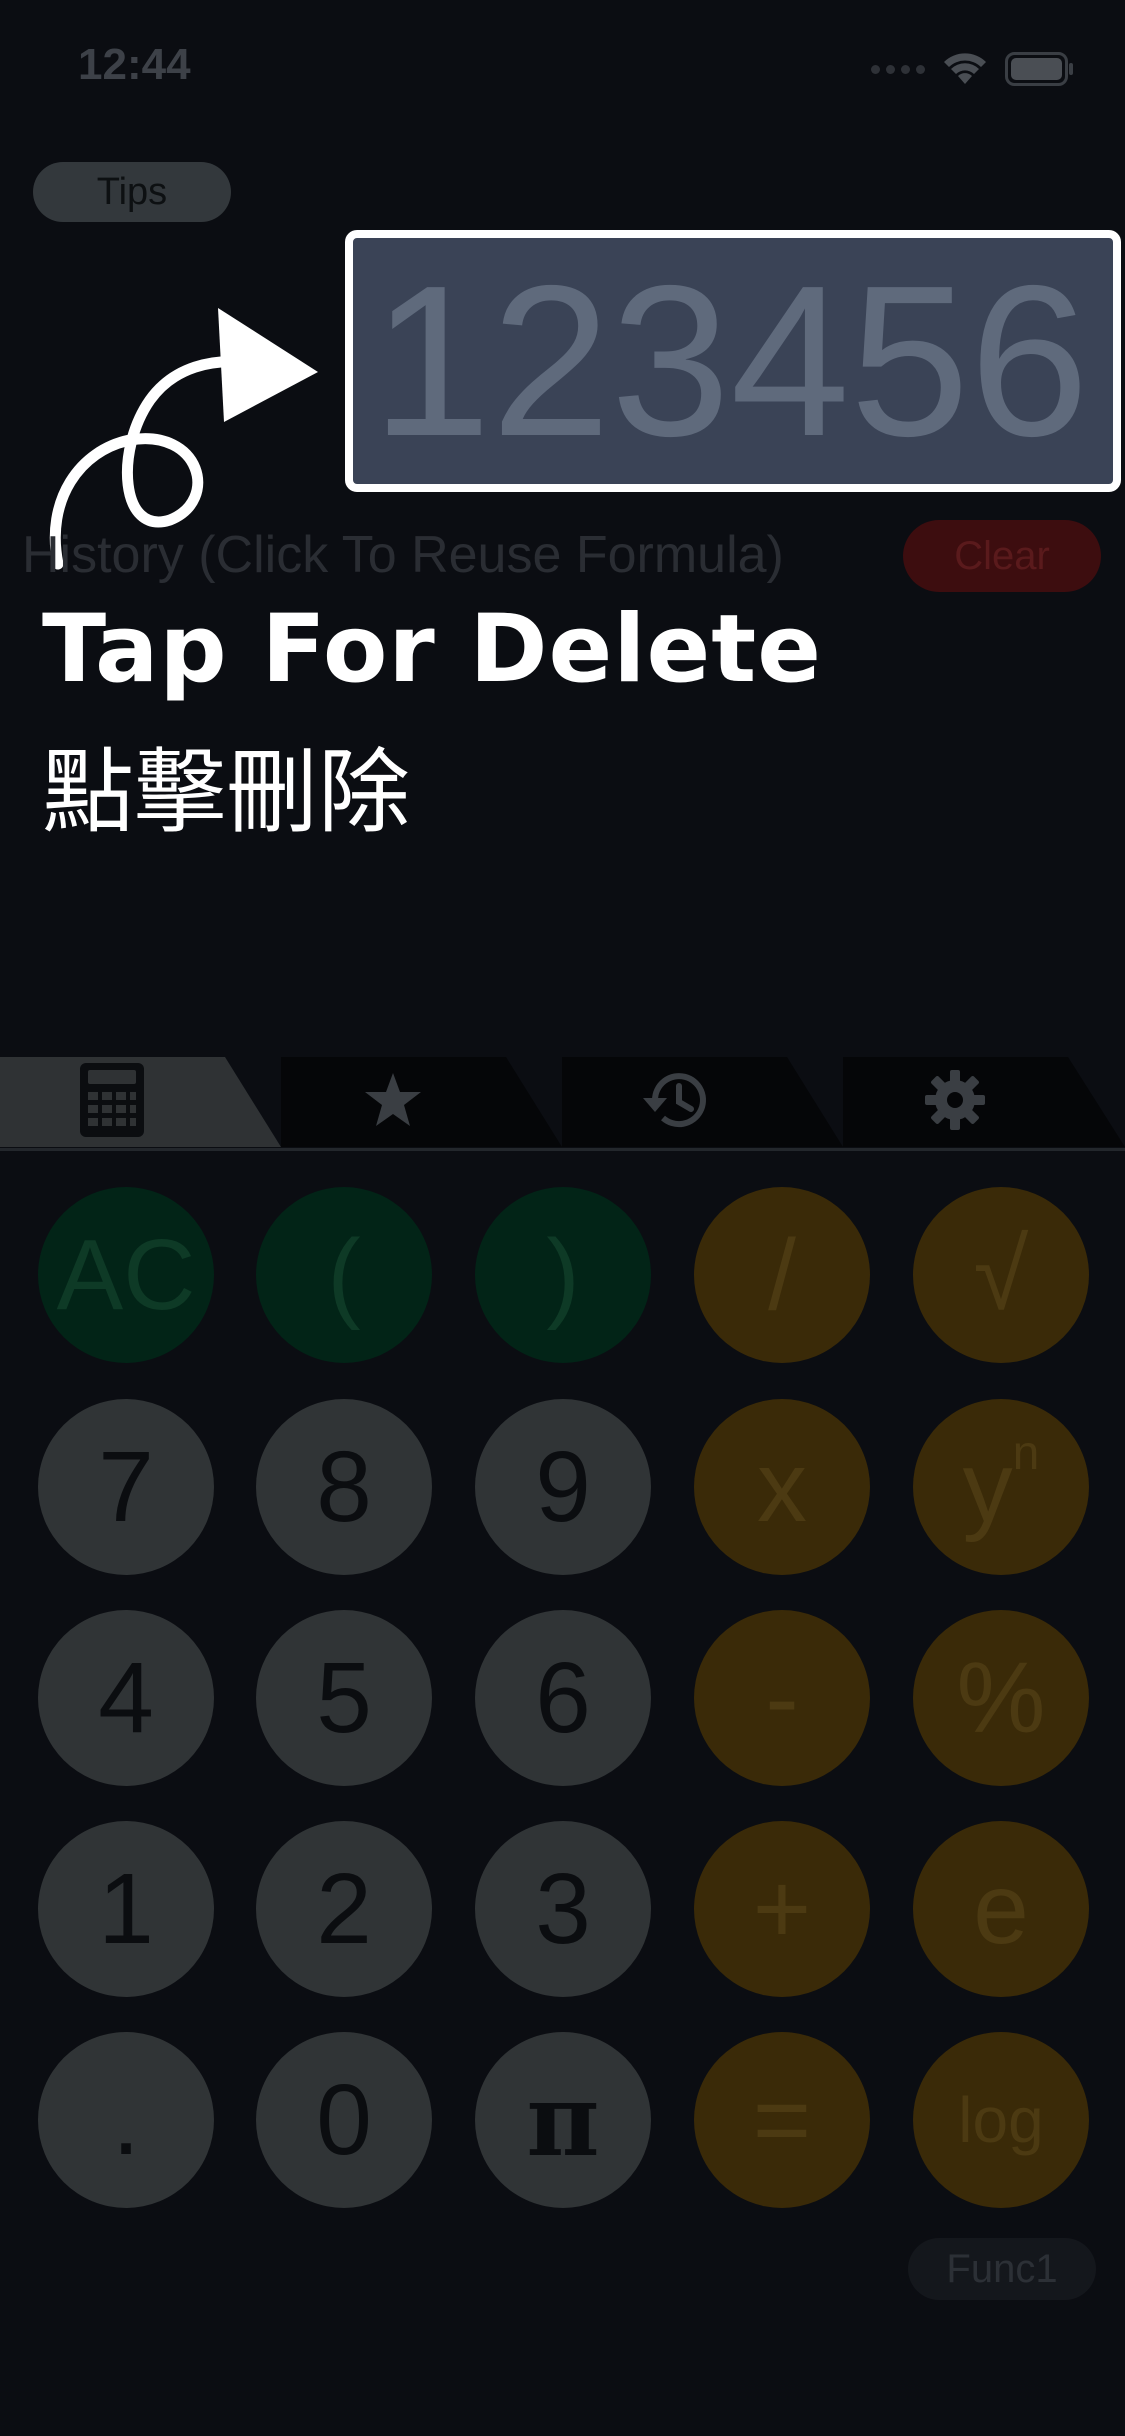  What do you see at coordinates (393, 1102) in the screenshot?
I see `star-icon` at bounding box center [393, 1102].